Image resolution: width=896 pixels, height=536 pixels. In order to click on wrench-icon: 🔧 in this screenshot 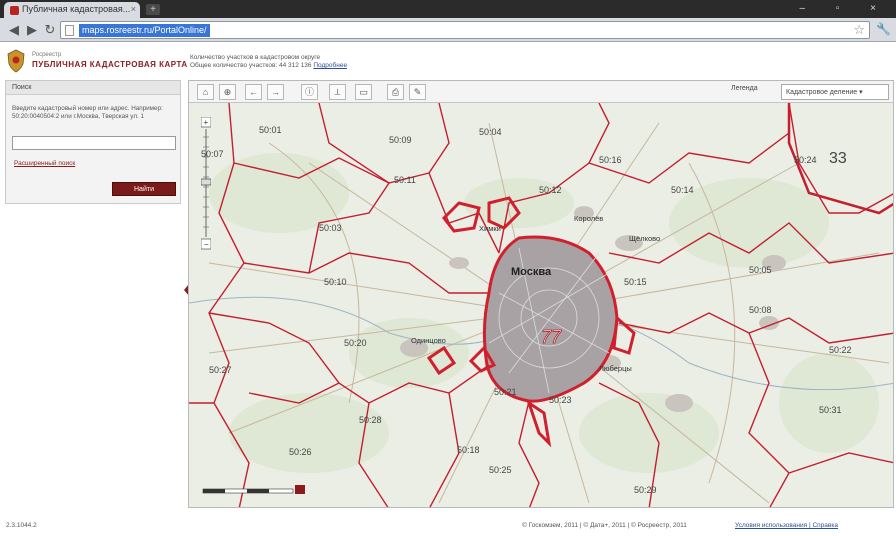, I will do `click(884, 30)`.